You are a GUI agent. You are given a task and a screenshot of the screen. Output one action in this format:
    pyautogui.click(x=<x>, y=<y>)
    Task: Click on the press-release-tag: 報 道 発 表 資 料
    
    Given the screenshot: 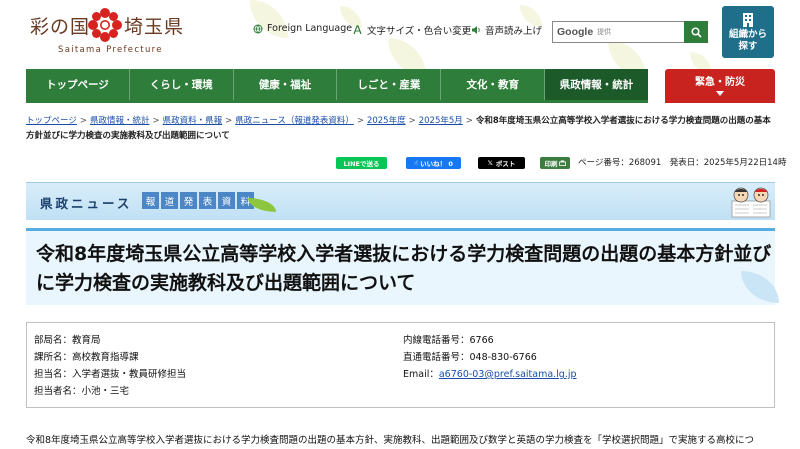 What is the action you would take?
    pyautogui.click(x=198, y=200)
    